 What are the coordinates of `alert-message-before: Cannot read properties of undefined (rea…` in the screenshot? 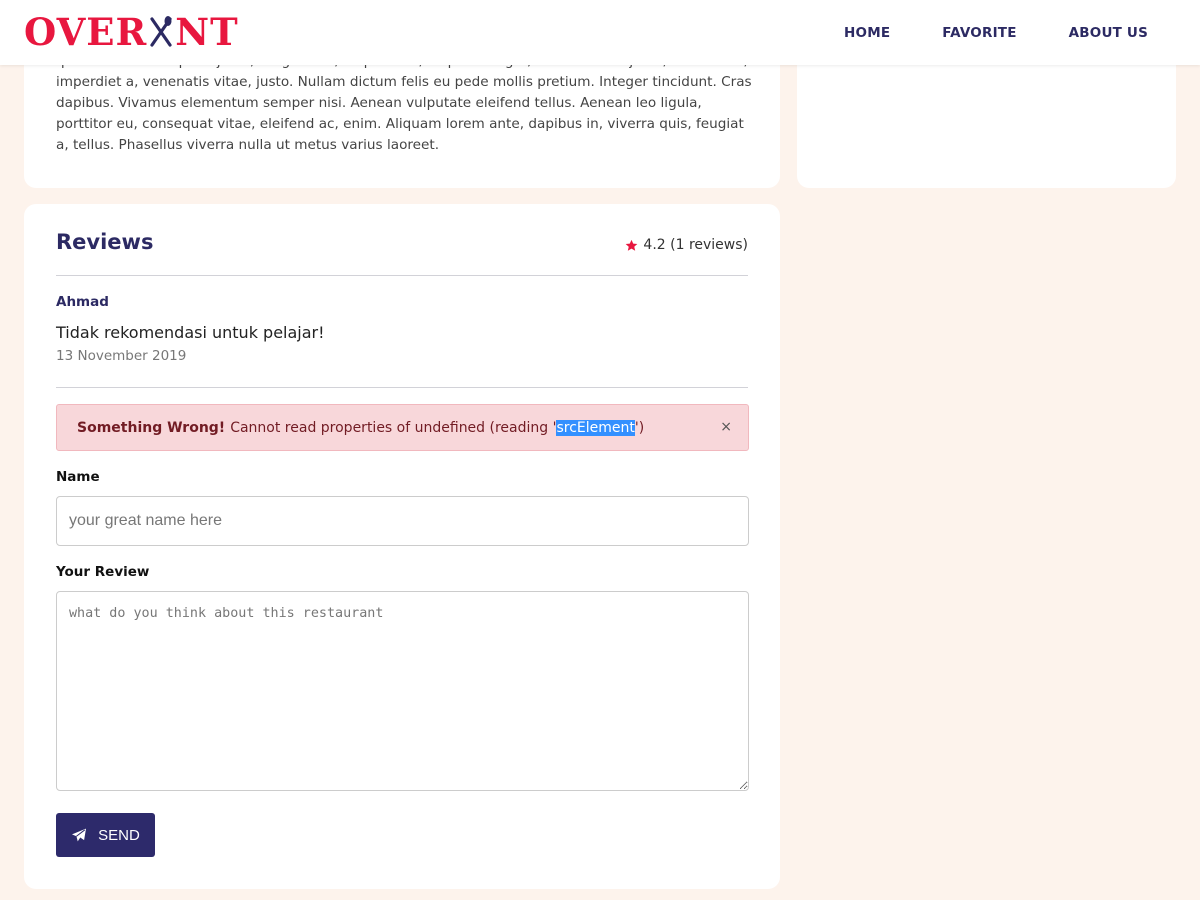 It's located at (393, 427).